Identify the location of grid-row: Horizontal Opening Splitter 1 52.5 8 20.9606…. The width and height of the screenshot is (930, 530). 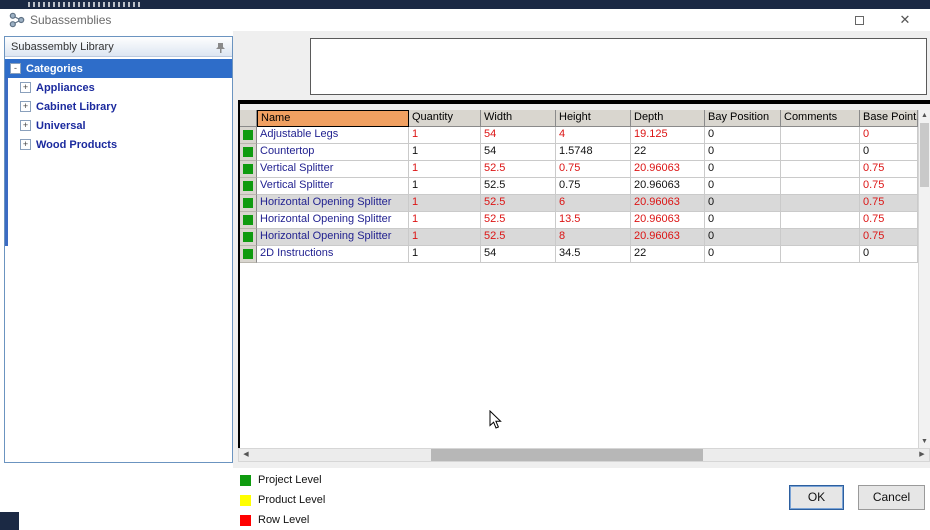
(585, 237).